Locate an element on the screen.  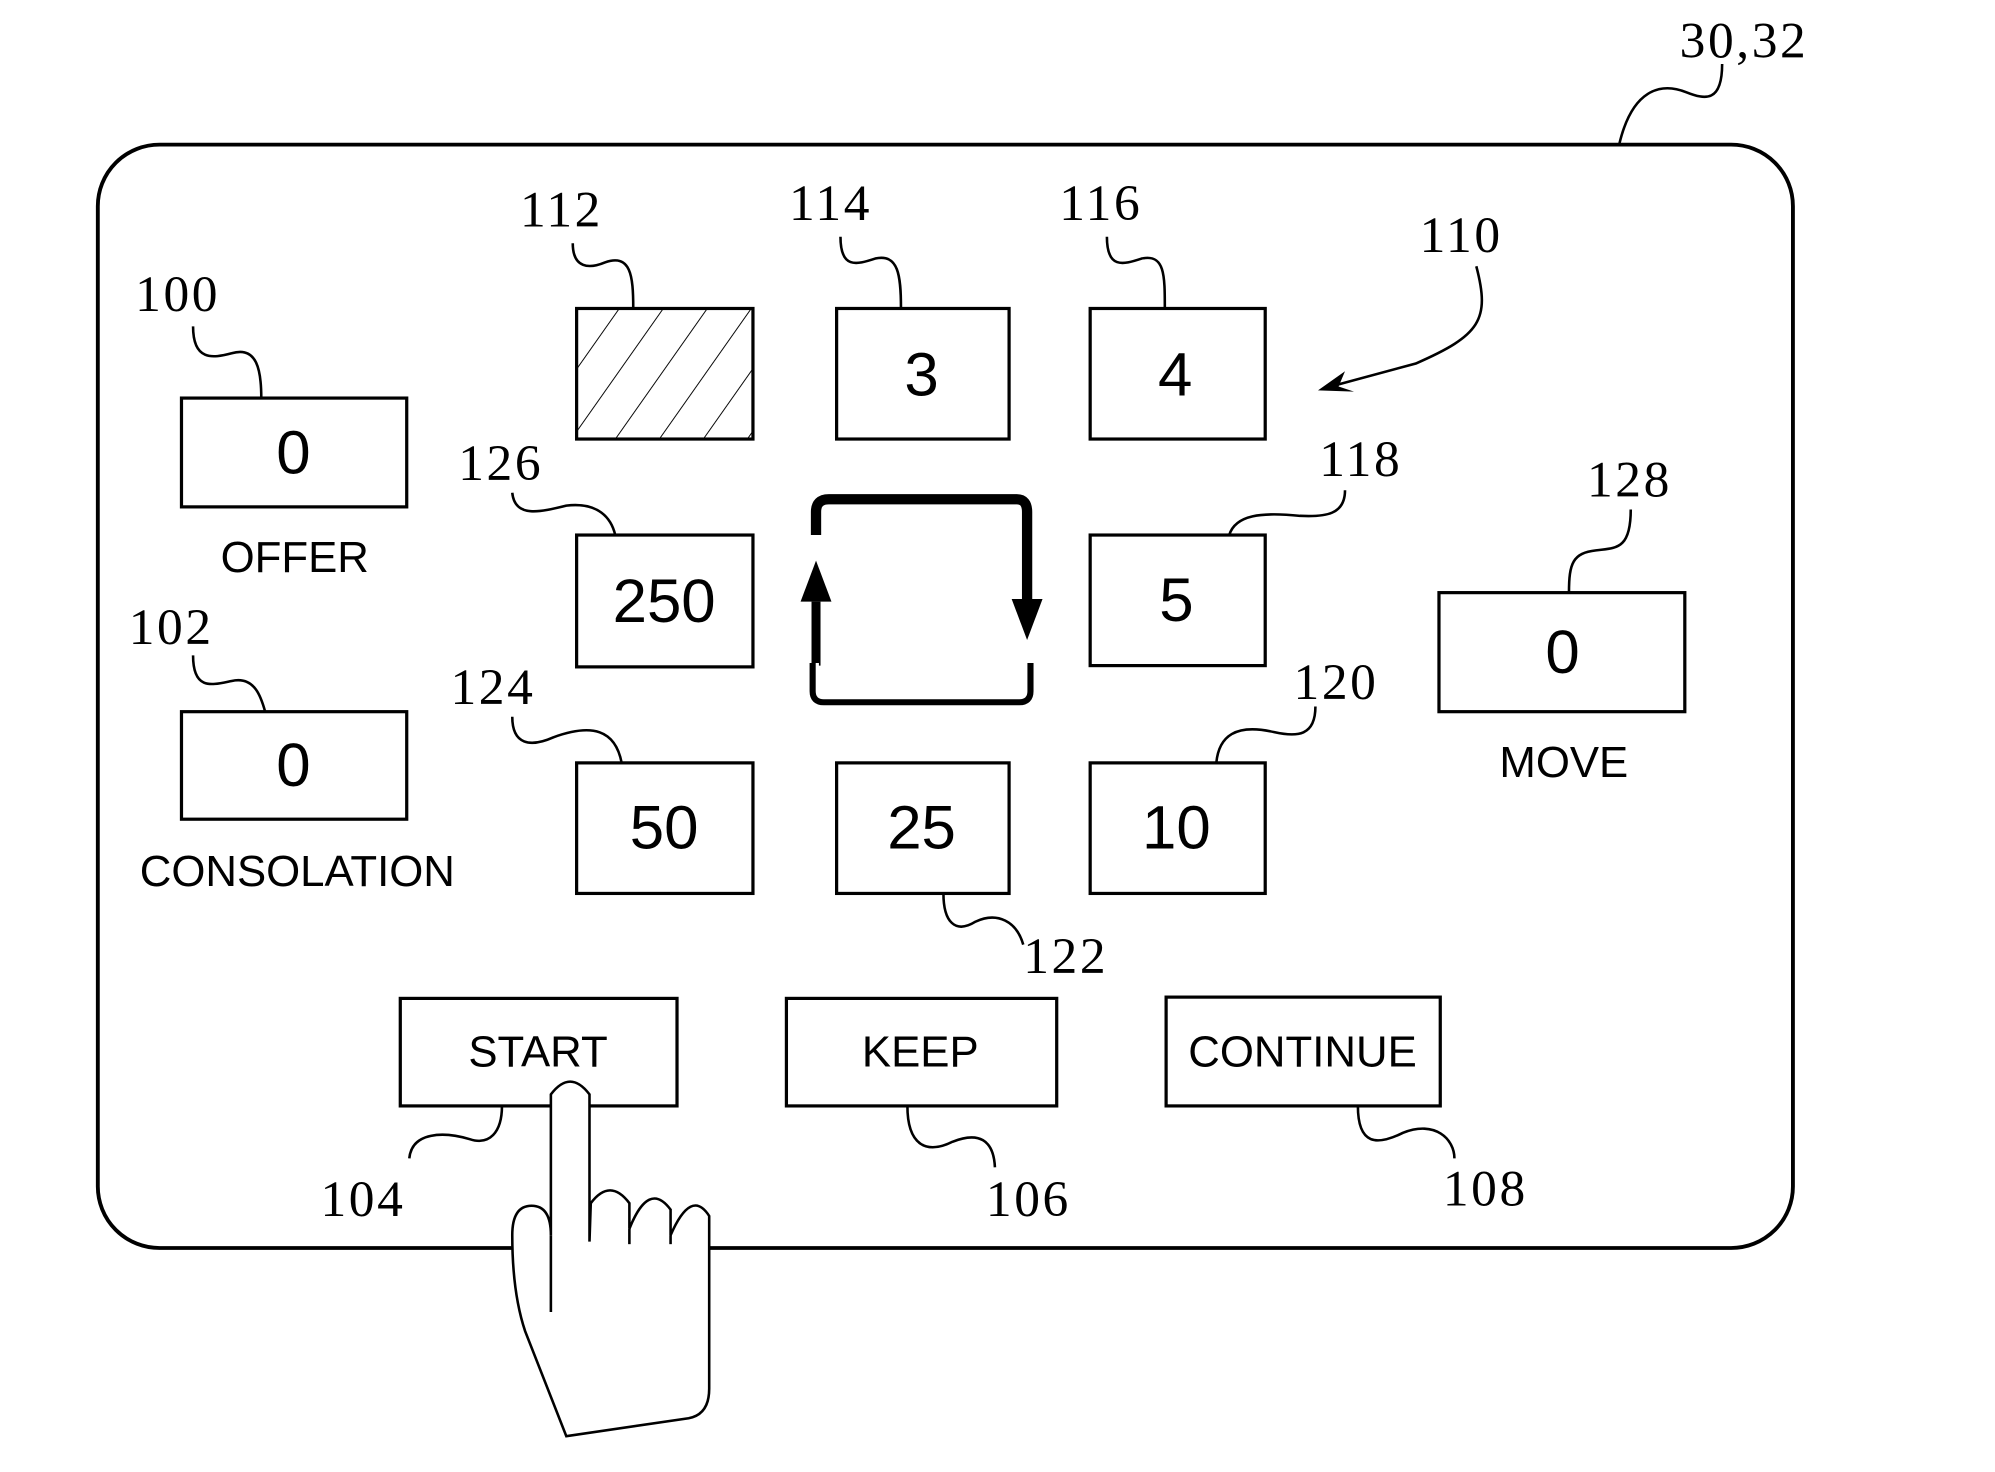
cell-112-box is located at coordinates (665, 373).